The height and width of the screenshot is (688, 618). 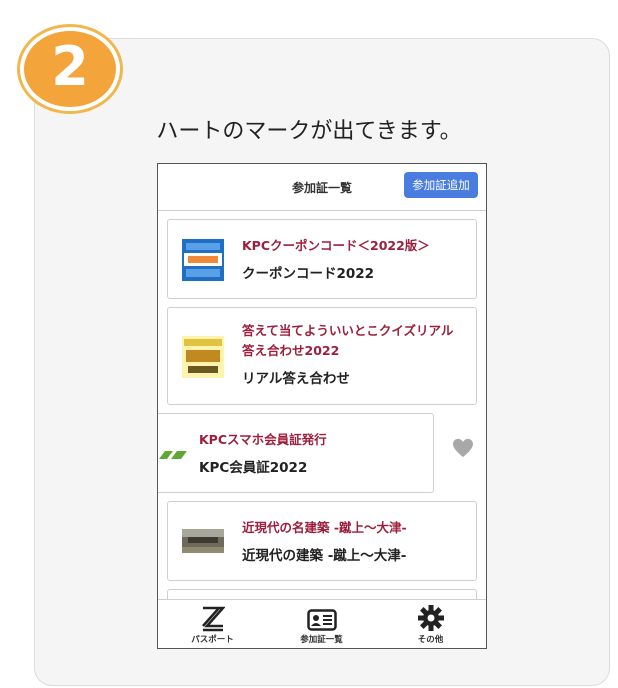 What do you see at coordinates (173, 455) in the screenshot?
I see `kpc-logo-icon` at bounding box center [173, 455].